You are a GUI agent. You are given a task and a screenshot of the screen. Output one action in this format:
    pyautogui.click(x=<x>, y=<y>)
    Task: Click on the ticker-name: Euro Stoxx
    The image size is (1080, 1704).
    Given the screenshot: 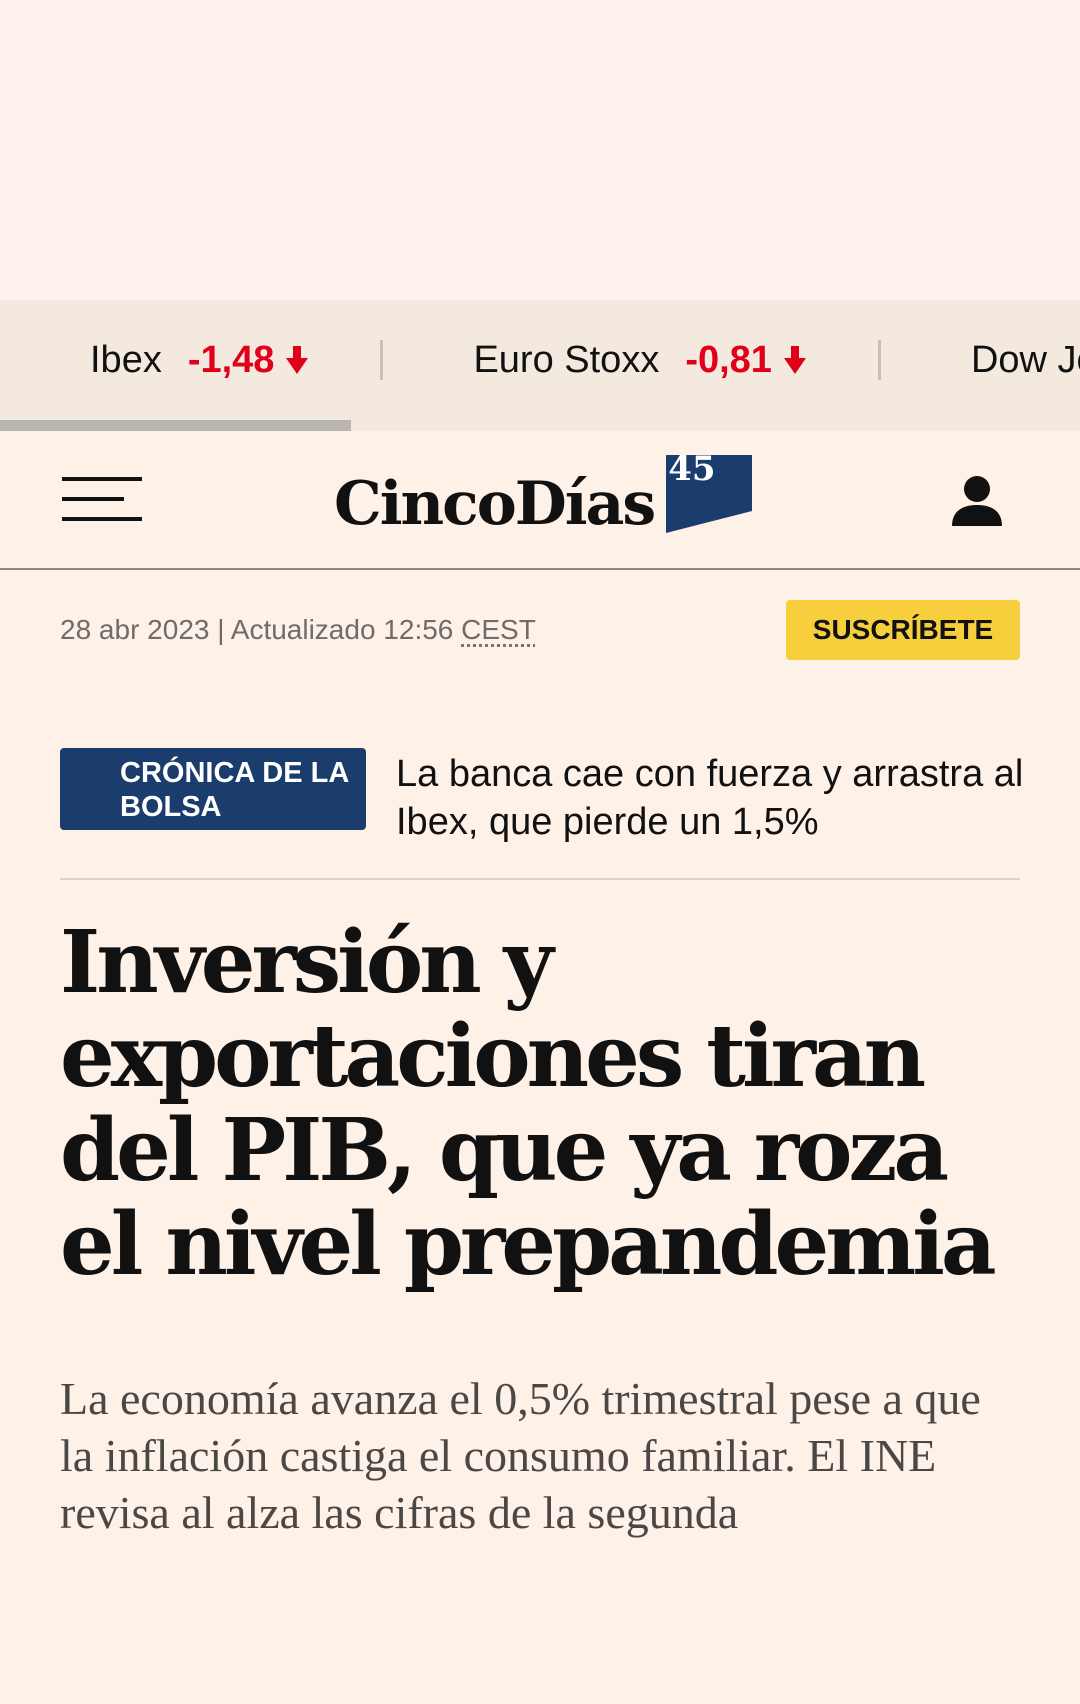 What is the action you would take?
    pyautogui.click(x=566, y=359)
    